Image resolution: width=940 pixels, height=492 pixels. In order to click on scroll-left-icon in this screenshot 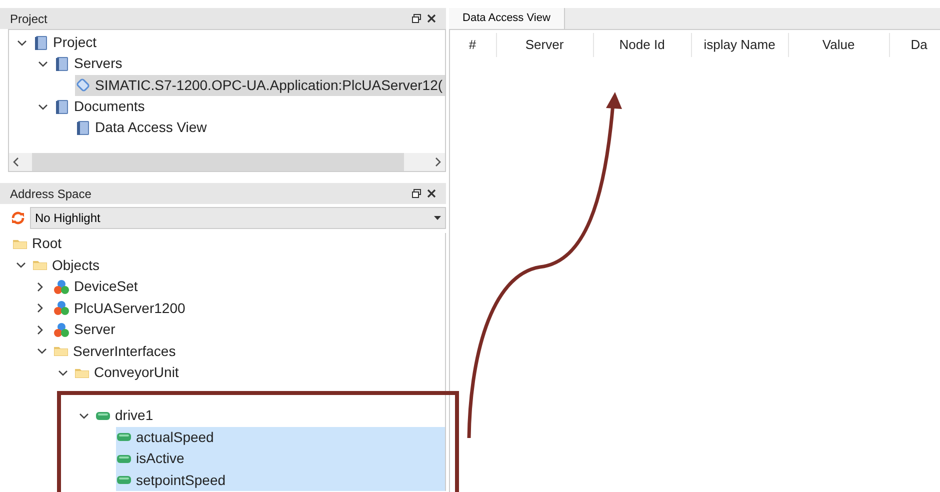, I will do `click(16, 162)`.